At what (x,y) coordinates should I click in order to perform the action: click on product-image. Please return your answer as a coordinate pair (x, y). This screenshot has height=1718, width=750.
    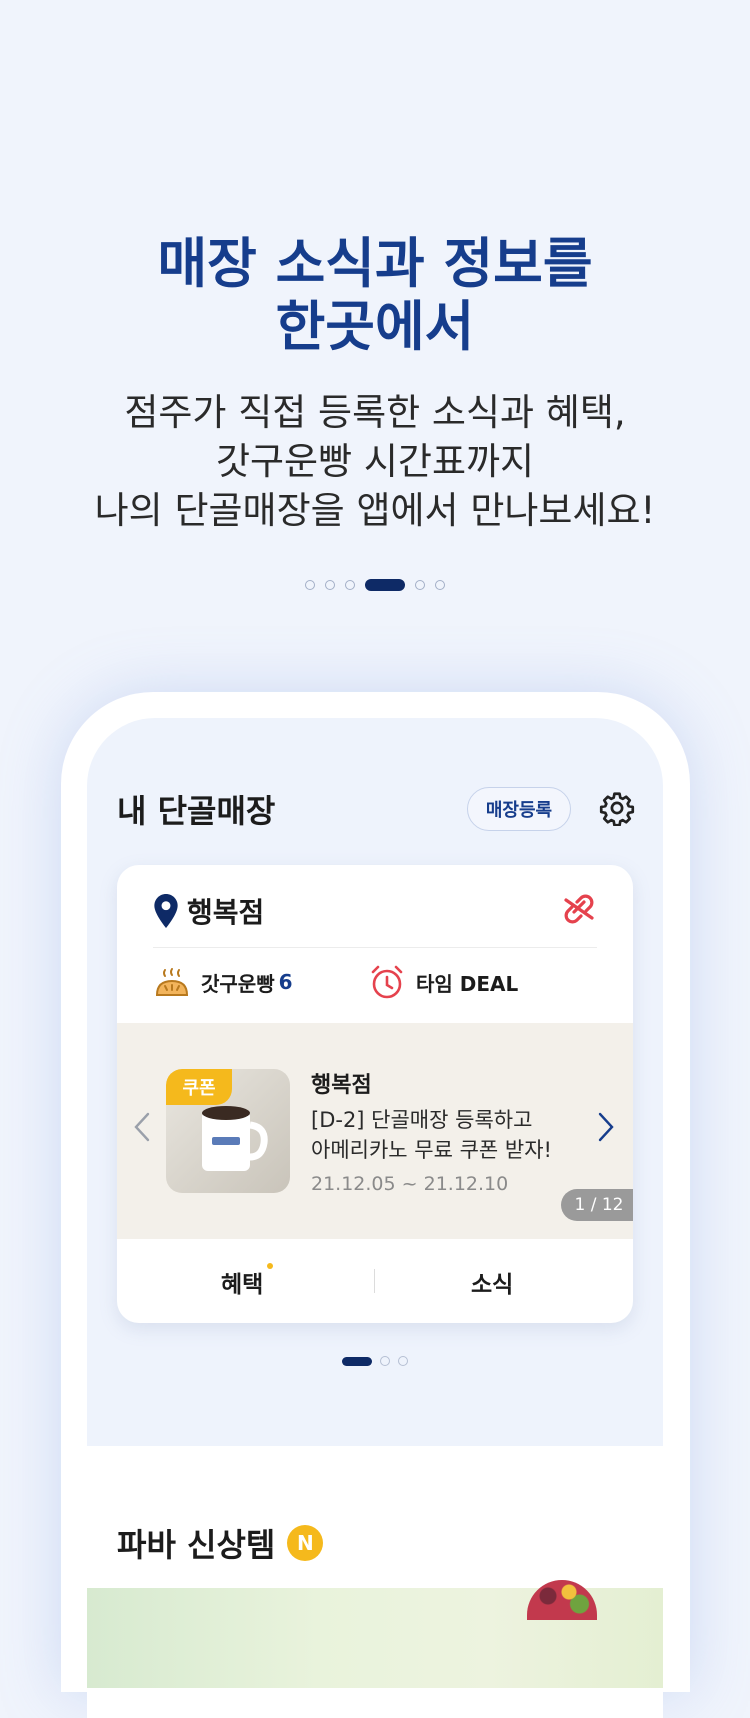
    Looking at the image, I should click on (375, 1634).